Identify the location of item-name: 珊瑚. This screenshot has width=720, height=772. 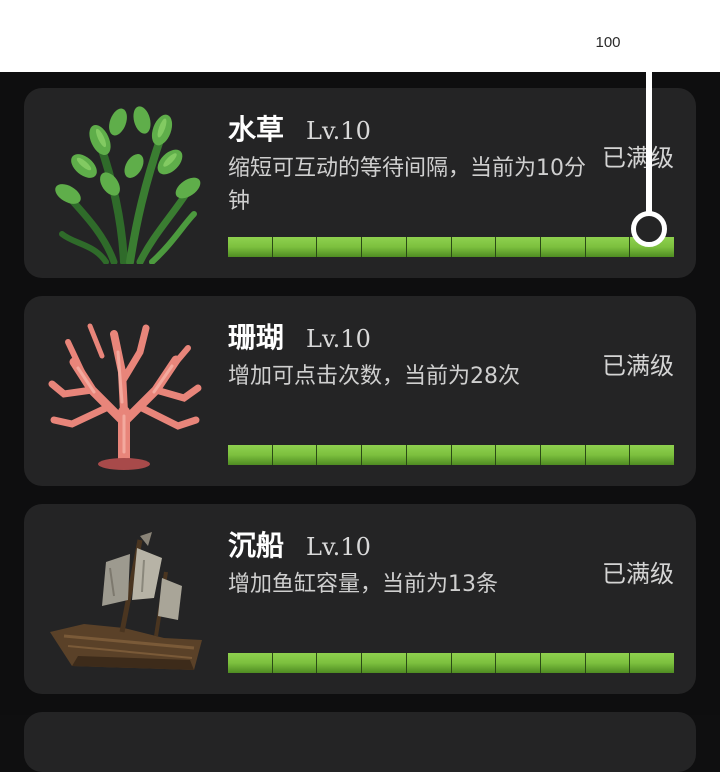
(256, 337).